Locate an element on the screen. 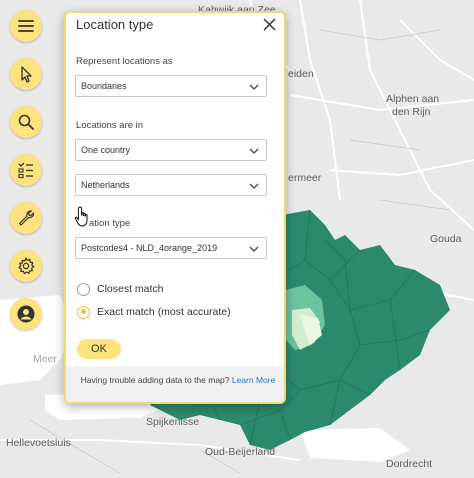 This screenshot has width=474, height=478. close-icon is located at coordinates (269, 24).